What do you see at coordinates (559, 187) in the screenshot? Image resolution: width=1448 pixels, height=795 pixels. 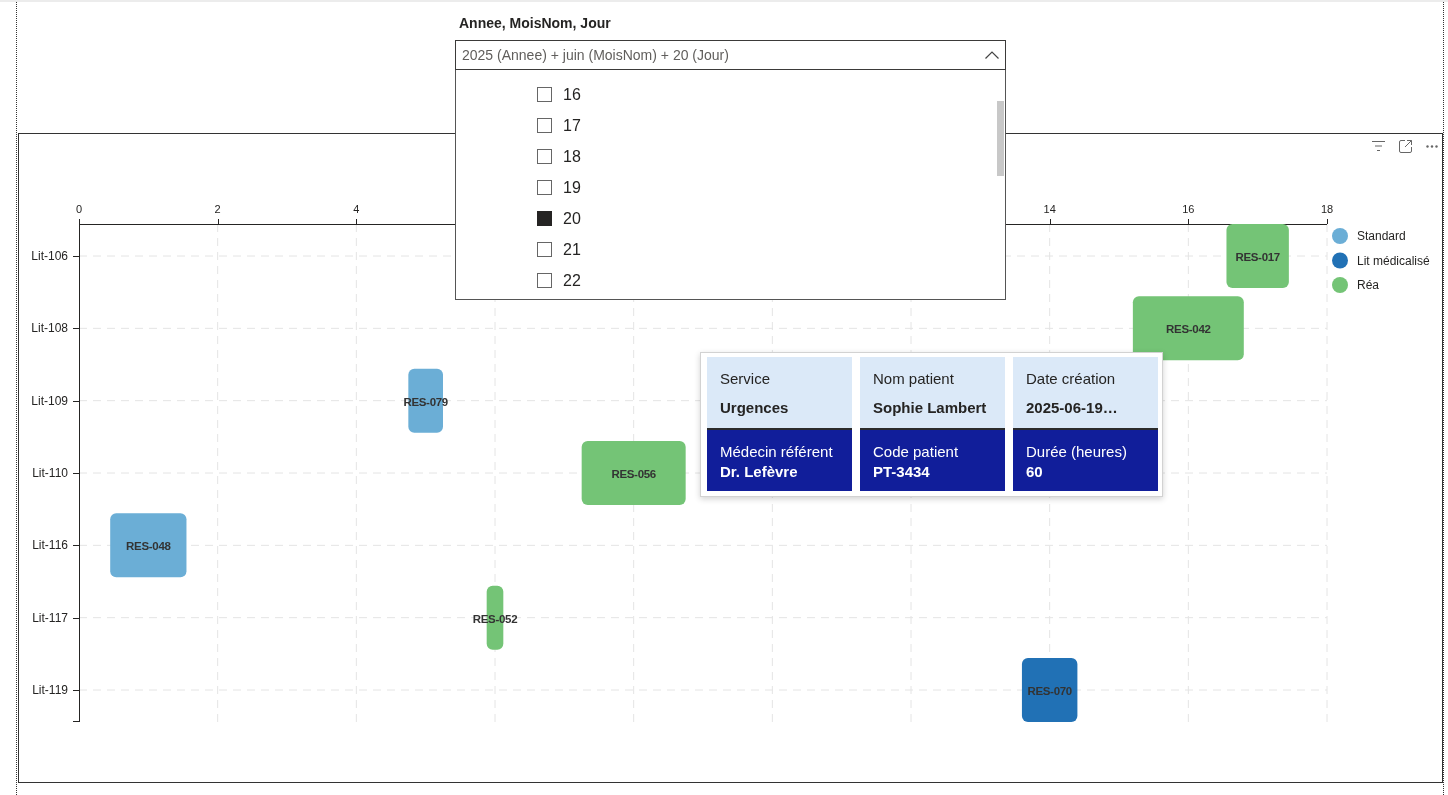 I see `slicer-option: 19` at bounding box center [559, 187].